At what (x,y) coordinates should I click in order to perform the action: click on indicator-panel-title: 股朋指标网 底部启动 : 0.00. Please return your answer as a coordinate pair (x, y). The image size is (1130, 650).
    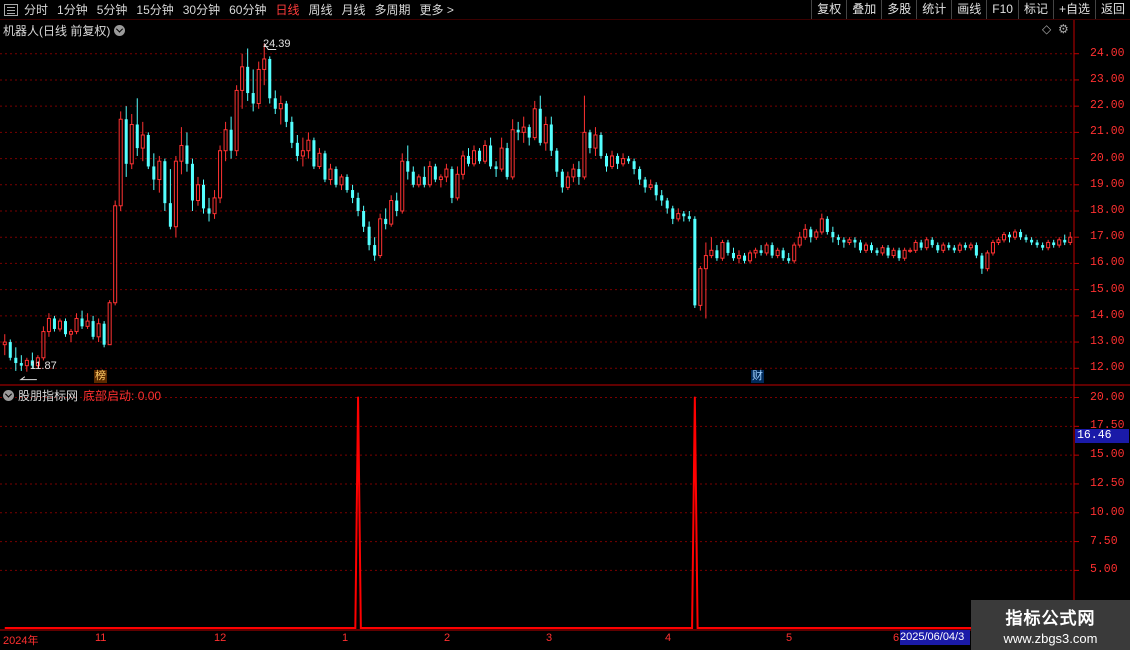
    Looking at the image, I should click on (82, 395).